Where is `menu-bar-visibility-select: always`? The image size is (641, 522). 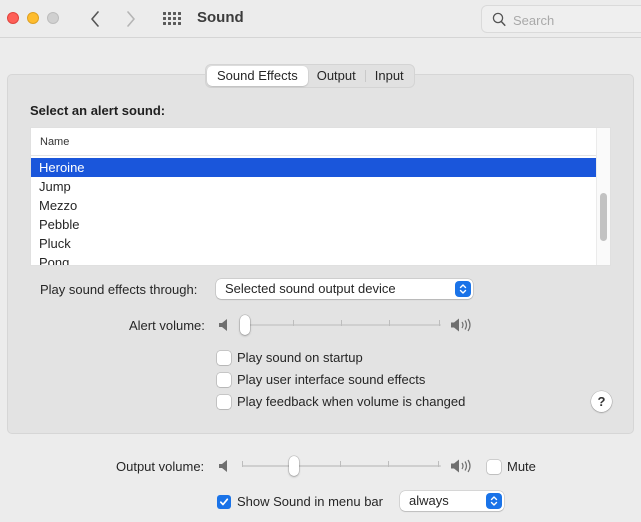
menu-bar-visibility-select: always is located at coordinates (452, 501).